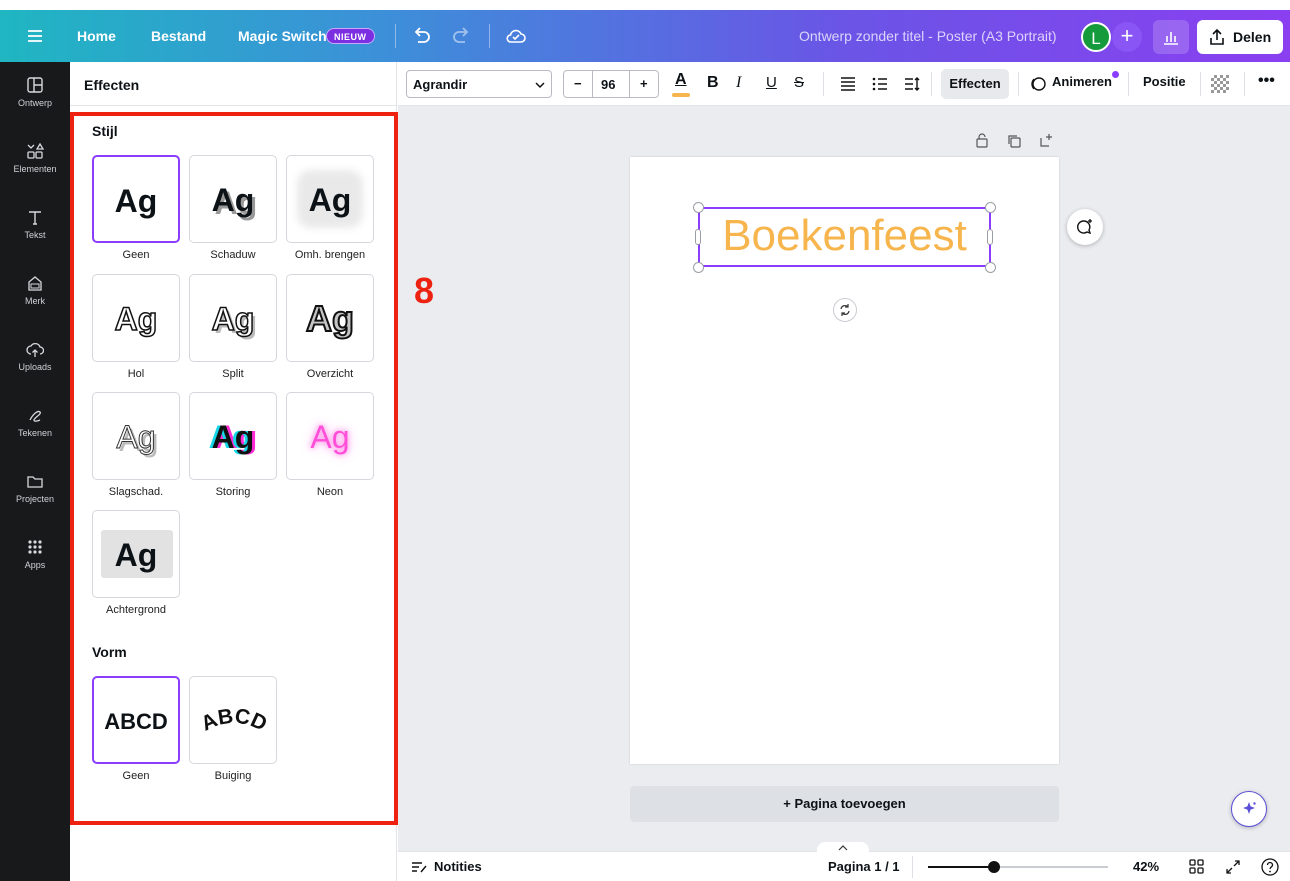 This screenshot has height=881, width=1290. Describe the element at coordinates (35, 218) in the screenshot. I see `text-icon` at that location.